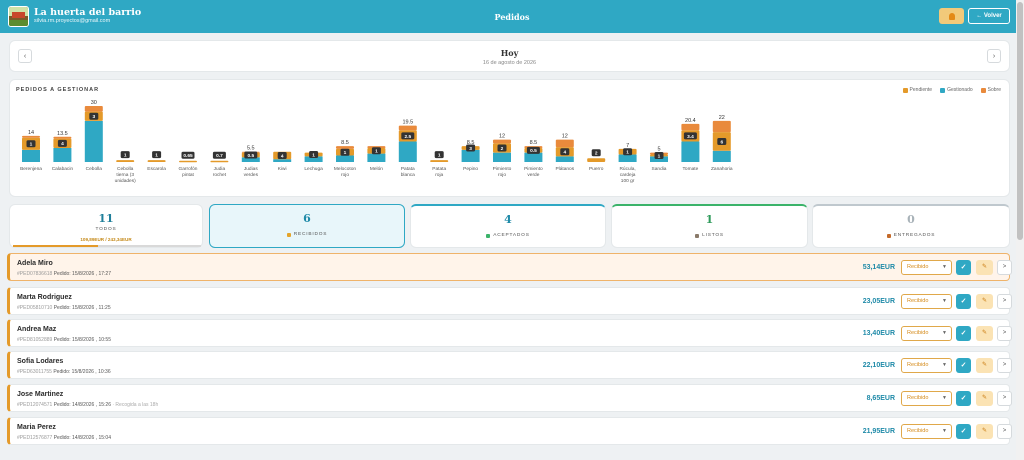  I want to click on category-label: verdes, so click(251, 175).